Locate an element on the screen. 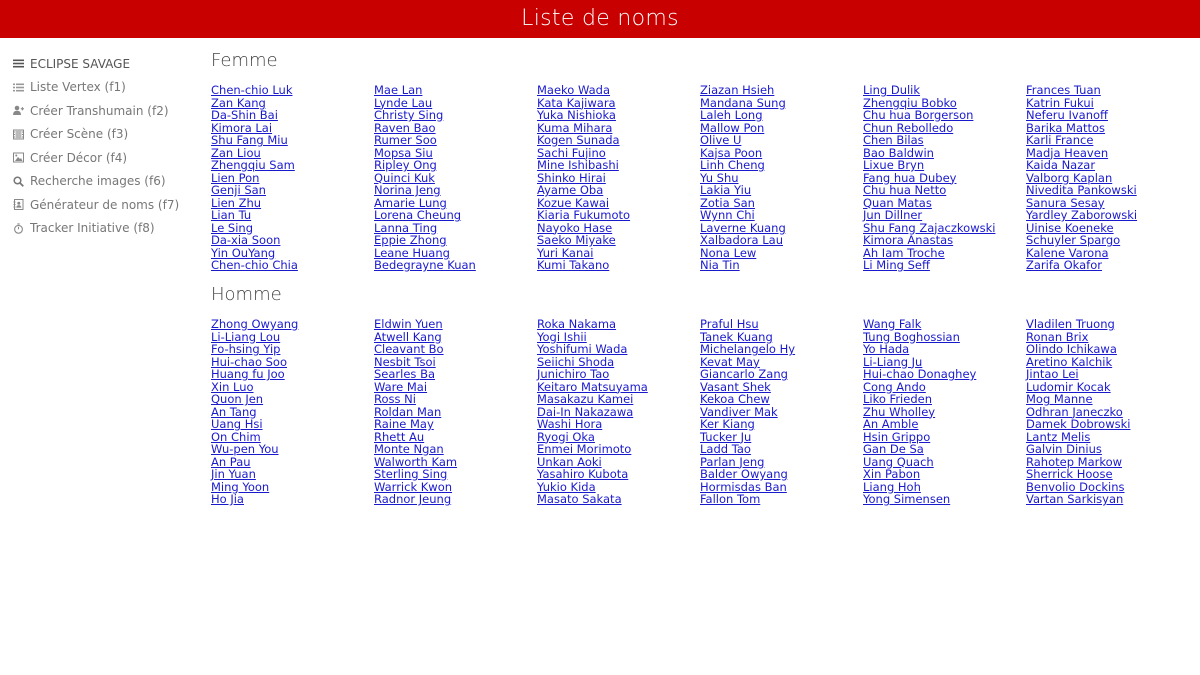  name-link: Mine Ishibashi is located at coordinates (618, 165).